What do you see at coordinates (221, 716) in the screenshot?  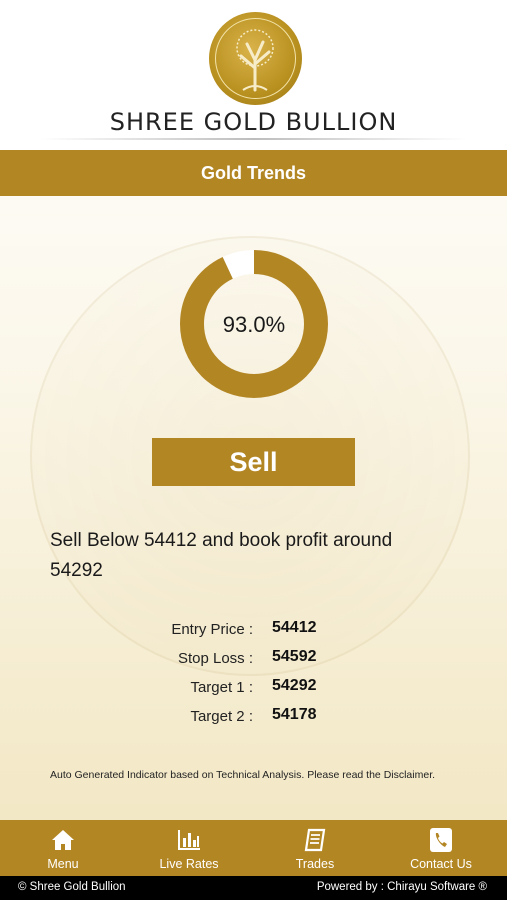 I see `level-label: Target 2 :` at bounding box center [221, 716].